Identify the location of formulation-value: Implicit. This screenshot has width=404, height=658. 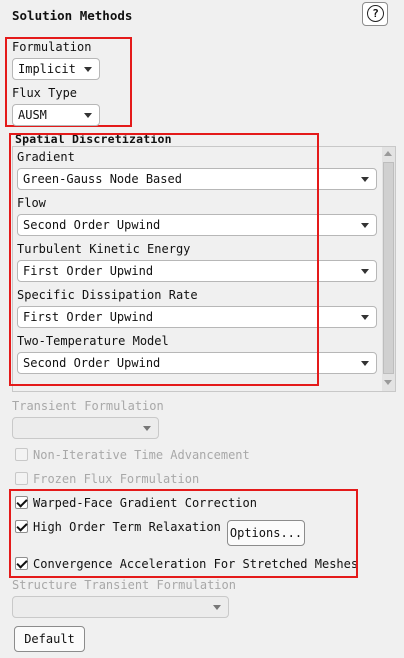
(47, 69).